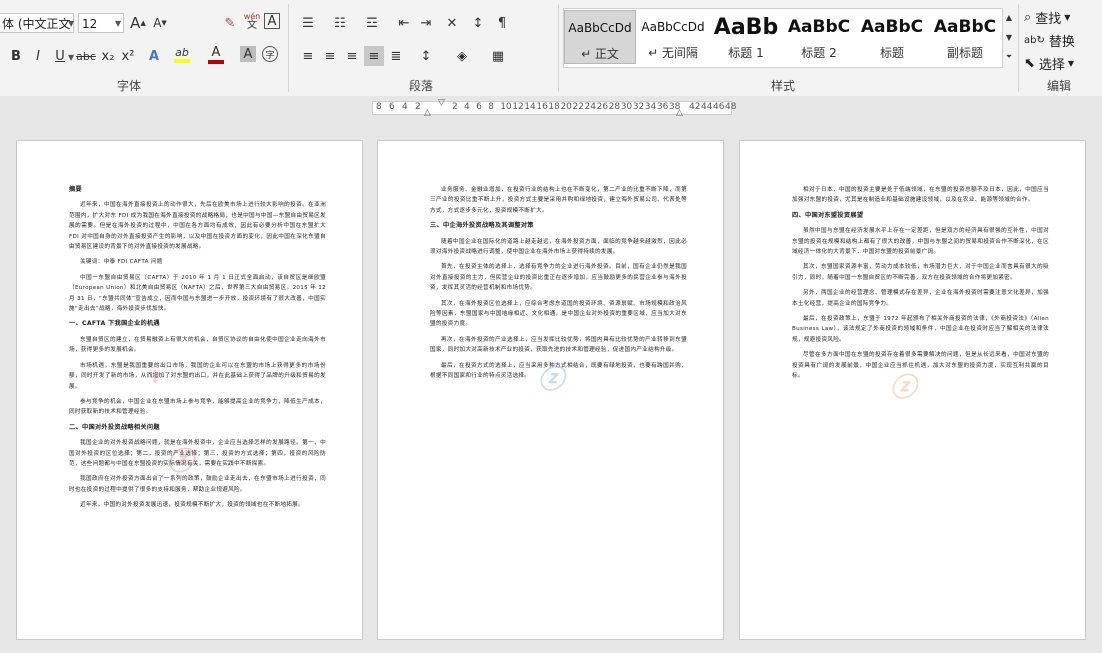 The width and height of the screenshot is (1102, 653). I want to click on distributed-icon: ≣, so click(396, 56).